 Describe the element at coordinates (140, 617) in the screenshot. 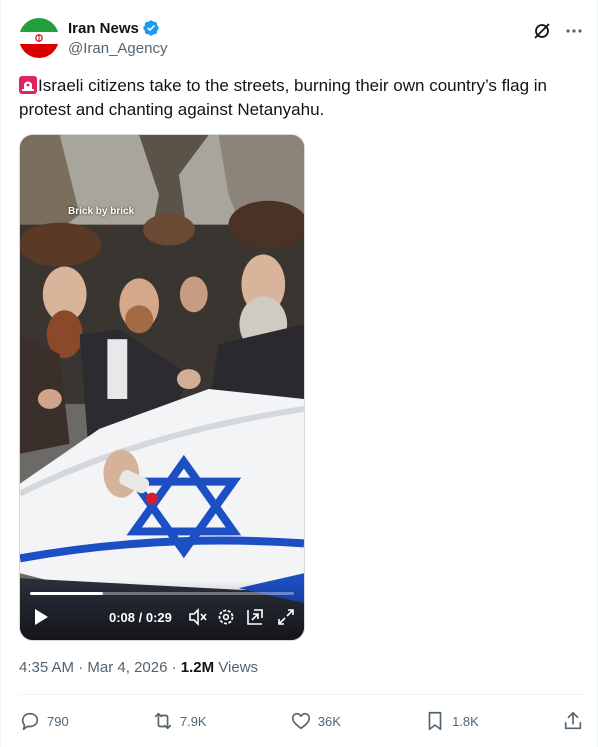

I see `video-time: 0:08 / 0:29` at that location.